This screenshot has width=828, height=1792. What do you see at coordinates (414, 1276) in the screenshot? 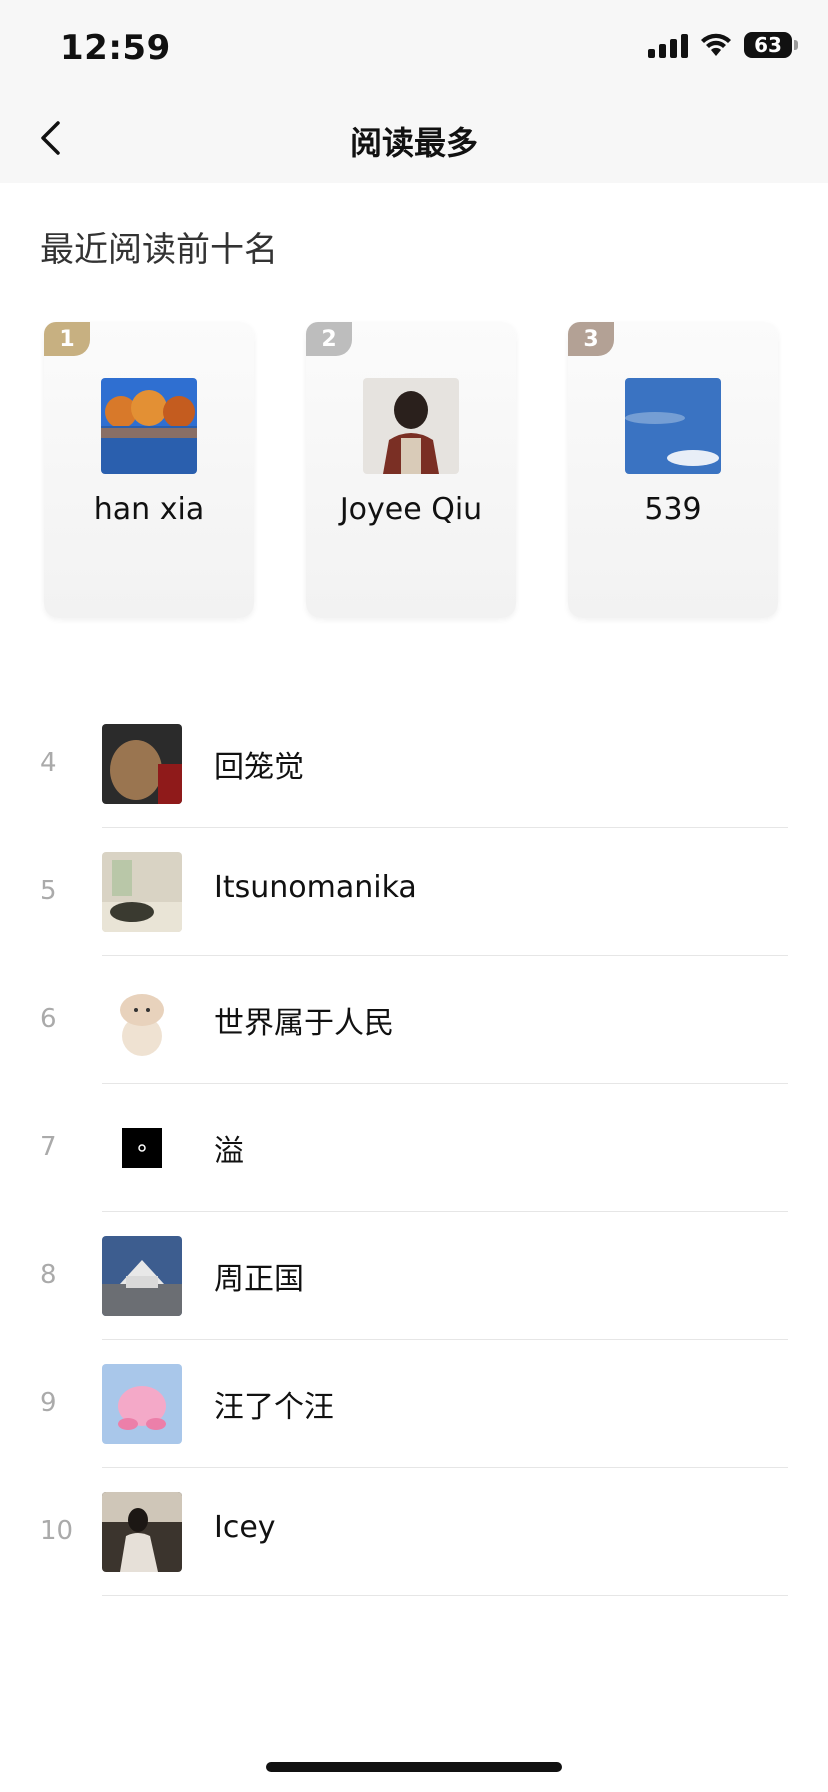
I see `list-item: 8 周正国` at bounding box center [414, 1276].